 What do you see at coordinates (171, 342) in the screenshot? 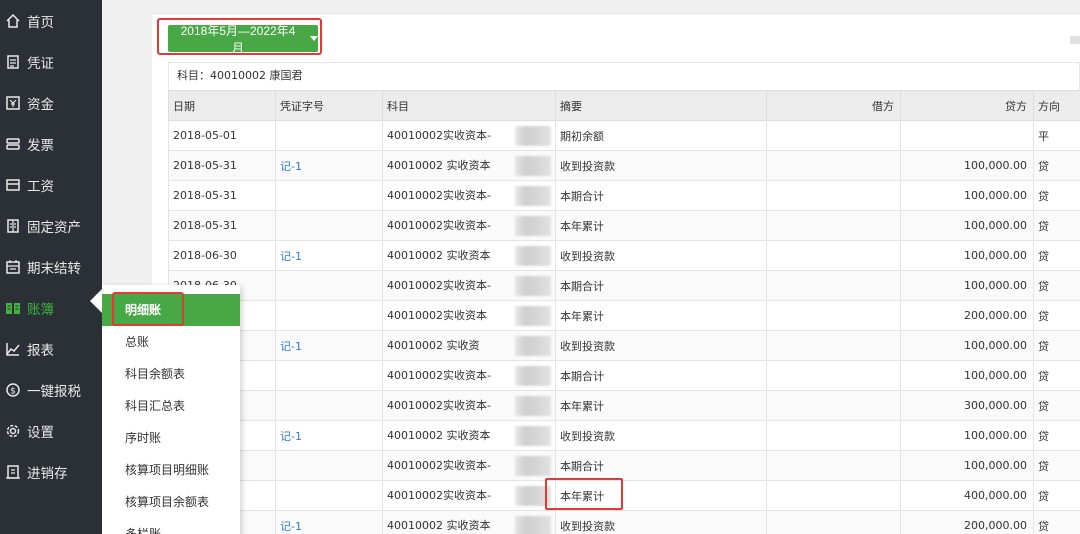
I see `submenu-item-1: 总账` at bounding box center [171, 342].